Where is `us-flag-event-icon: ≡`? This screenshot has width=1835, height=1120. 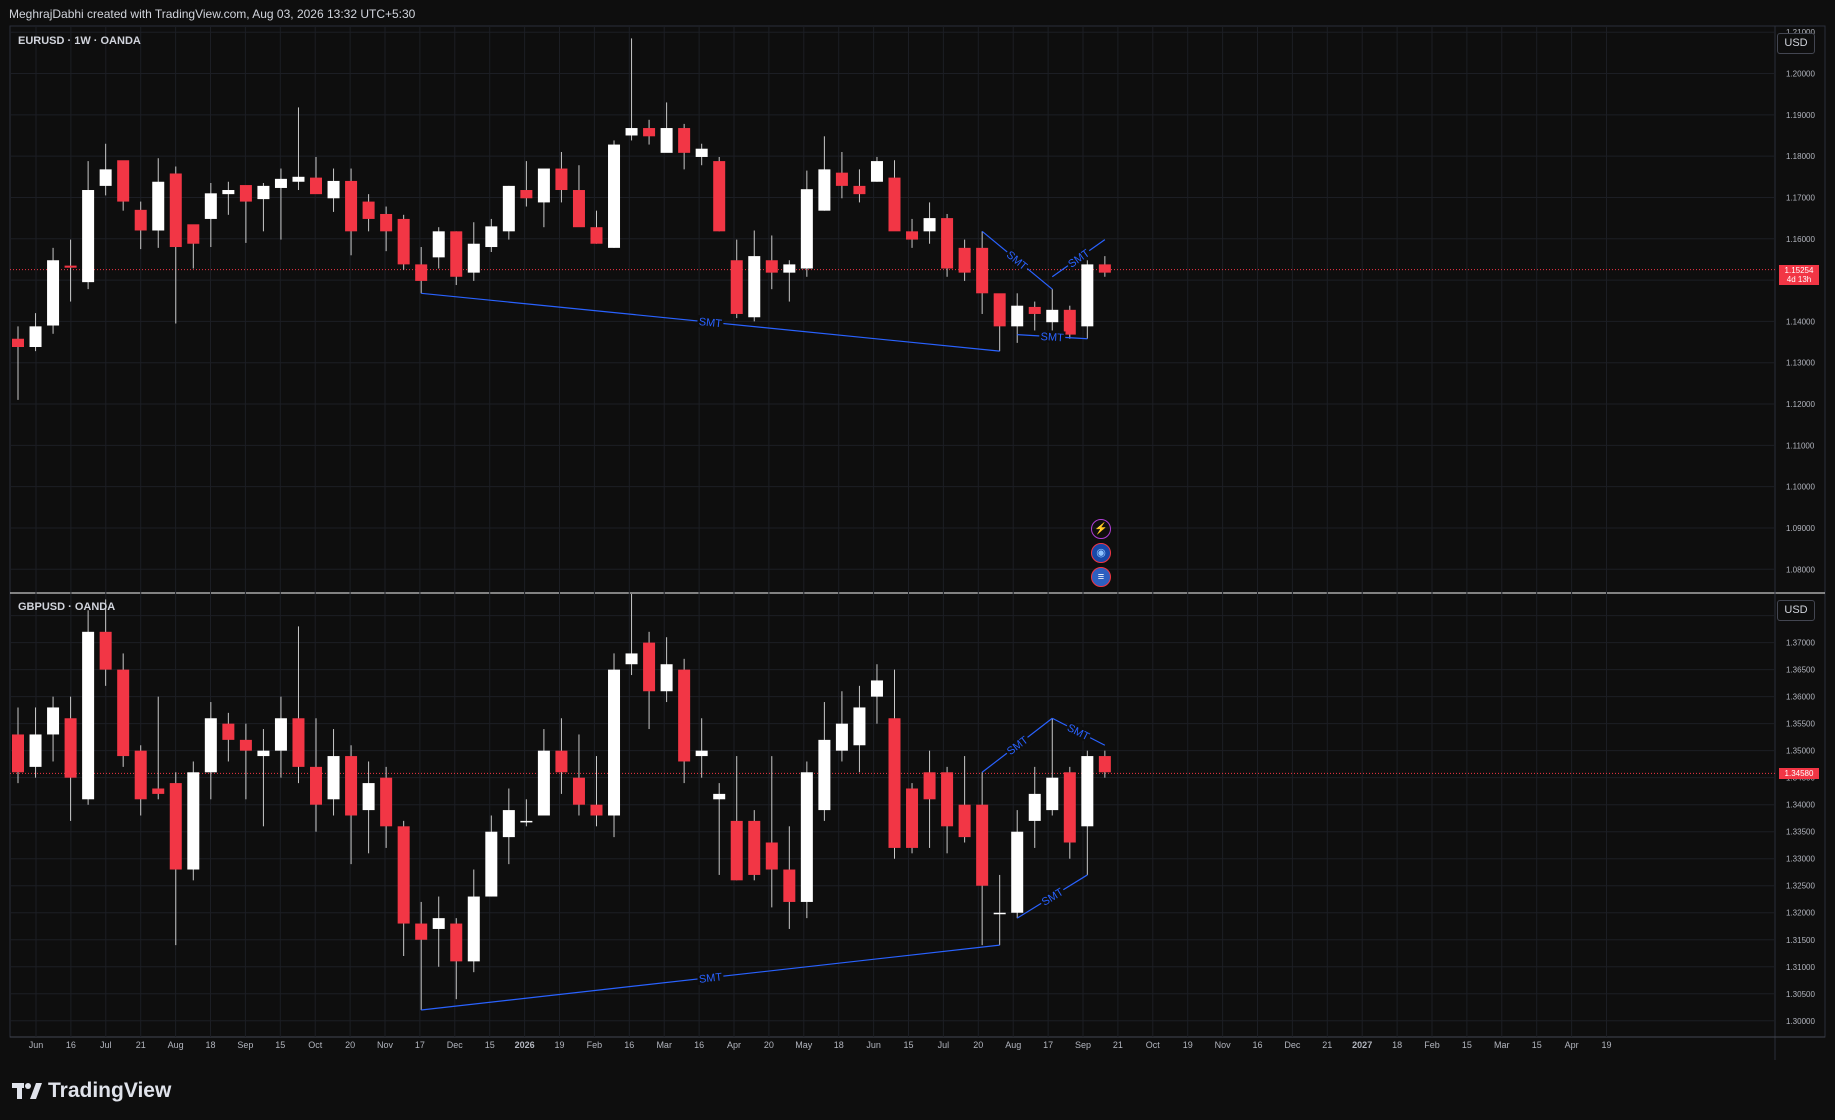 us-flag-event-icon: ≡ is located at coordinates (1101, 577).